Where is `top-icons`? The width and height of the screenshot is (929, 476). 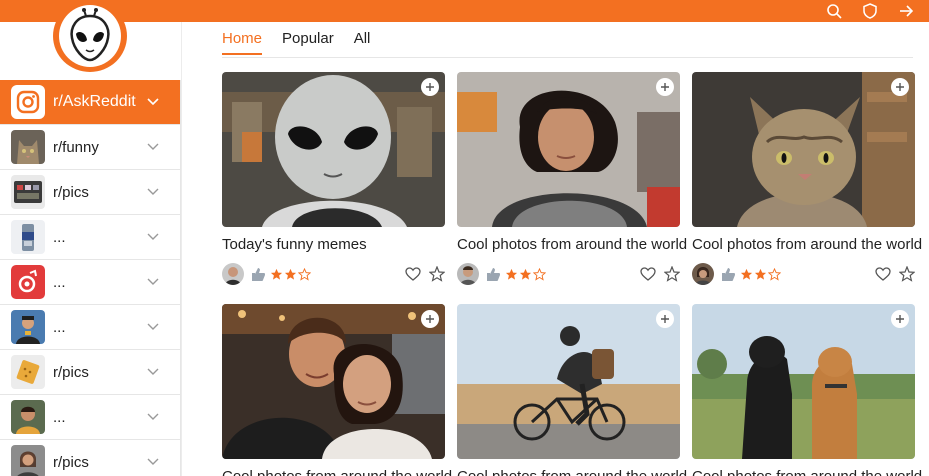 top-icons is located at coordinates (870, 11).